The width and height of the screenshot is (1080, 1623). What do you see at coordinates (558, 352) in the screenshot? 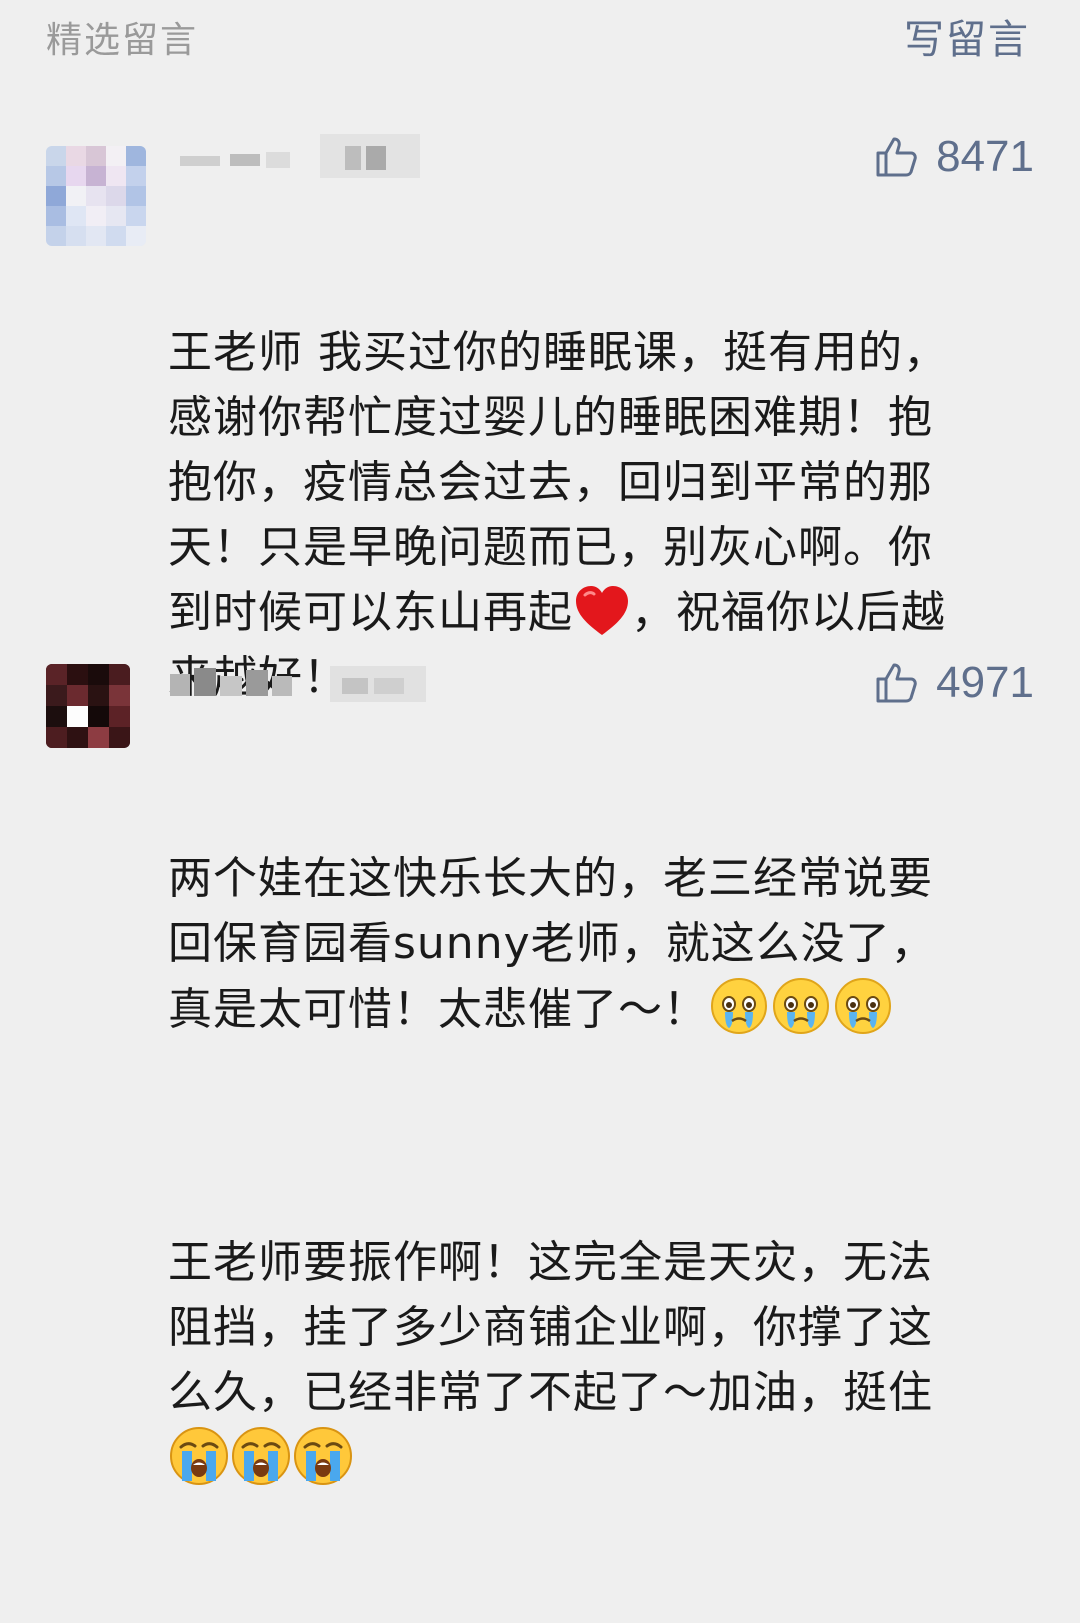
I see `comment-line: 王老师 我买过你的睡眠课，挺有用的，` at bounding box center [558, 352].